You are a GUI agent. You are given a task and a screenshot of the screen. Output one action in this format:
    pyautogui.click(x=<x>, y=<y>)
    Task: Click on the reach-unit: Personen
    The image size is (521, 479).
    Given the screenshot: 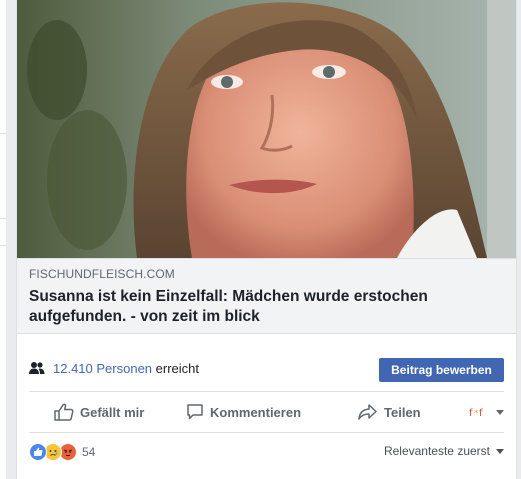 What is the action you would take?
    pyautogui.click(x=124, y=368)
    